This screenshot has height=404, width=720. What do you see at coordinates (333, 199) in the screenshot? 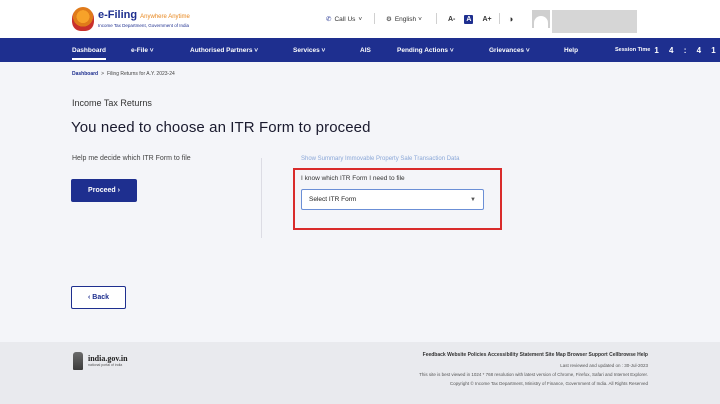
I see `itr-form-select-value: Select ITR Form` at bounding box center [333, 199].